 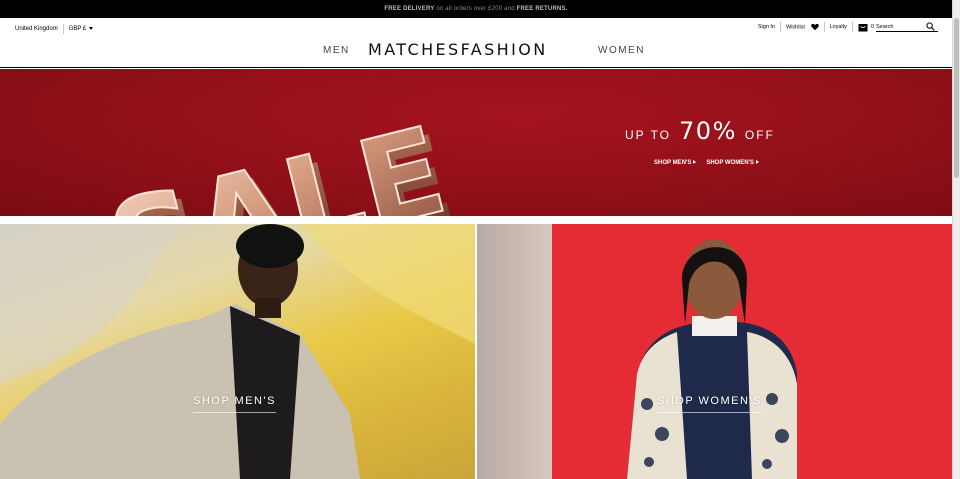 I want to click on heart-icon, so click(x=814, y=27).